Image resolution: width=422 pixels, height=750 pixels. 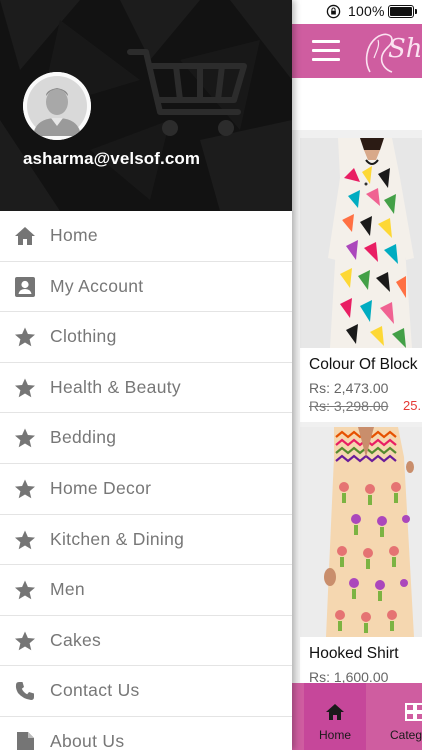 What do you see at coordinates (95, 690) in the screenshot?
I see `drawer-item-label: Contact Us` at bounding box center [95, 690].